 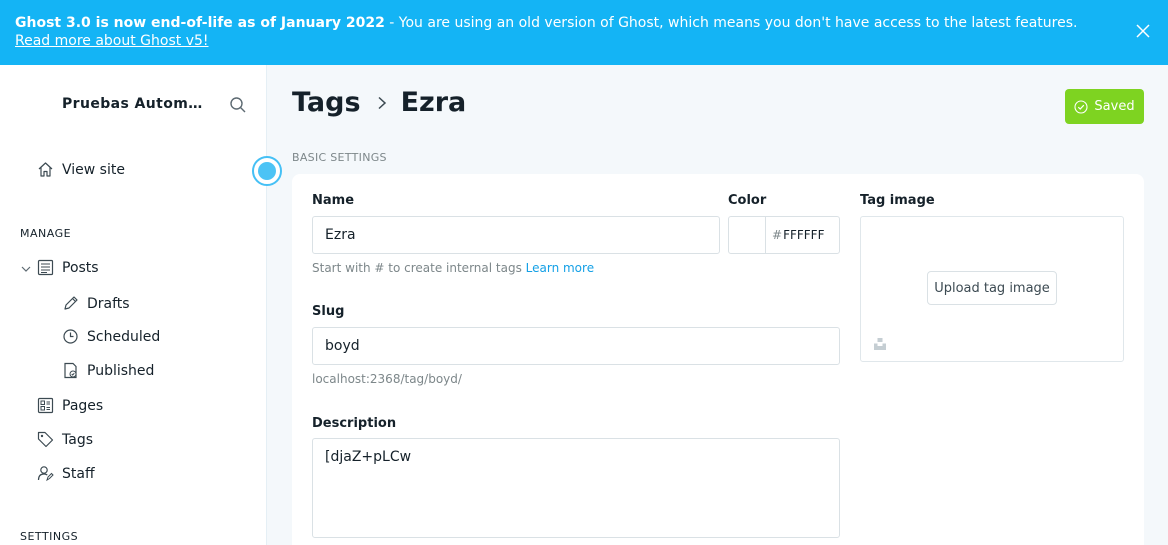 What do you see at coordinates (45, 474) in the screenshot?
I see `staff-icon` at bounding box center [45, 474].